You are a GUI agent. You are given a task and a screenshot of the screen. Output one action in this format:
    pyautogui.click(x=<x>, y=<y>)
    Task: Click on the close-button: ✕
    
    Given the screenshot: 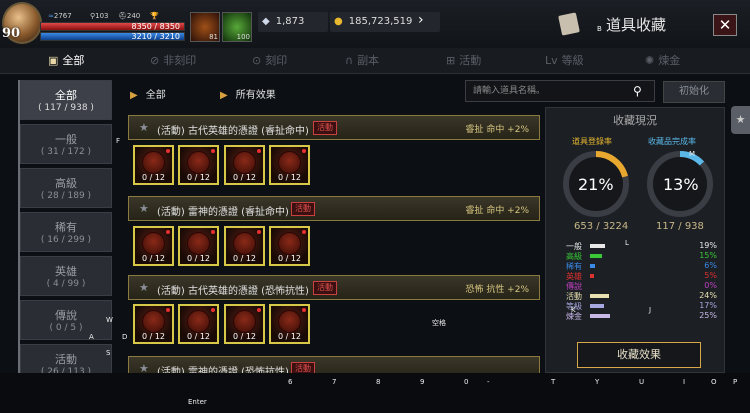 What is the action you would take?
    pyautogui.click(x=725, y=25)
    